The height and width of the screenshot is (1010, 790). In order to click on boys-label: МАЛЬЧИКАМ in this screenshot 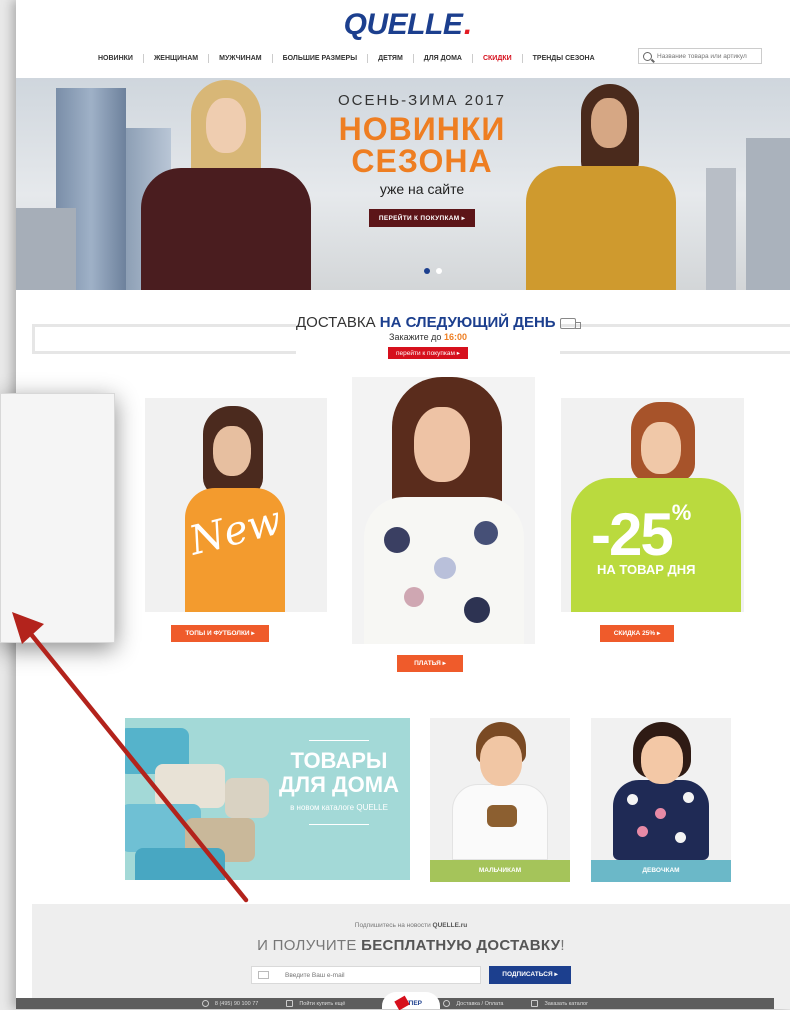, I will do `click(500, 871)`.